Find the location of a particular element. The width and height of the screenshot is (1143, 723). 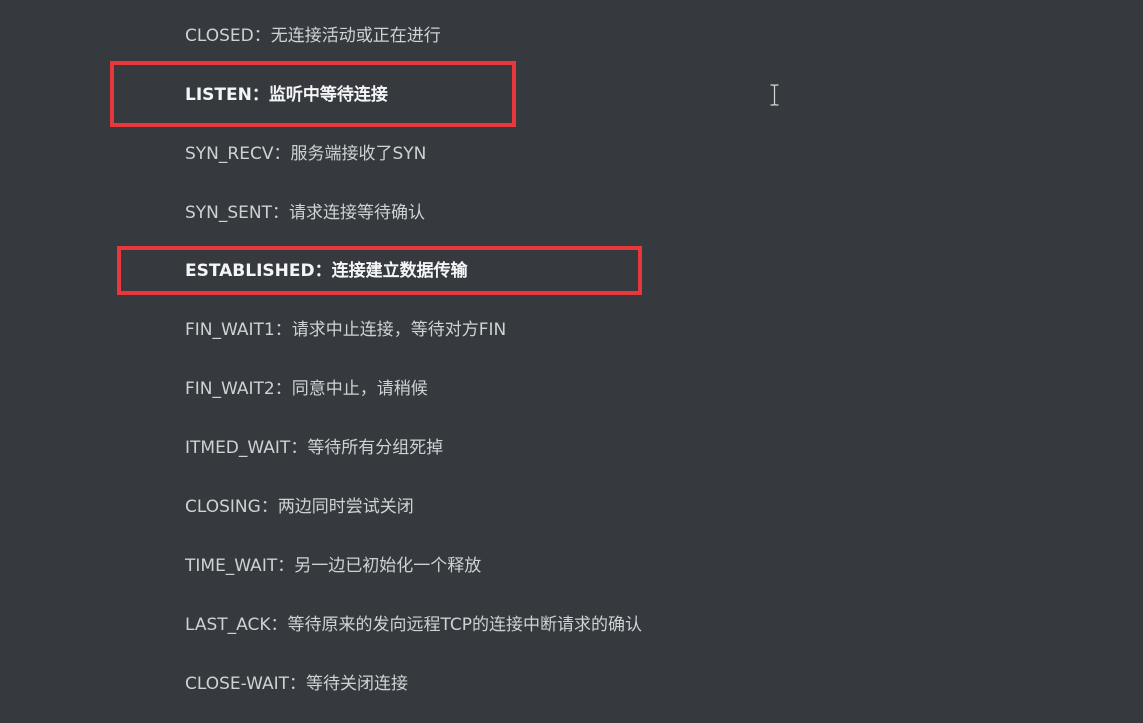

state-description: 同意中止，请稍候 is located at coordinates (359, 389).